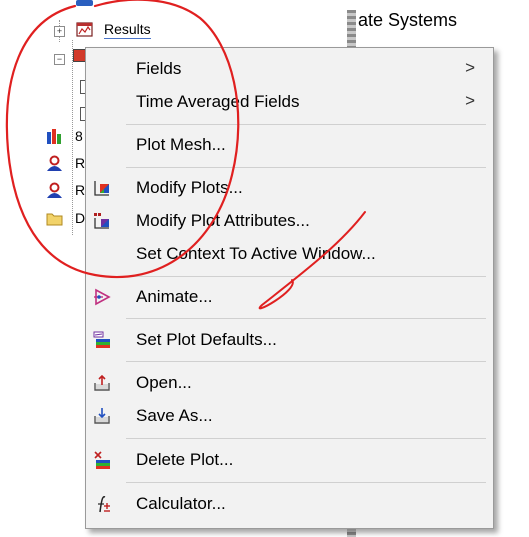 This screenshot has height=537, width=529. Describe the element at coordinates (79, 136) in the screenshot. I see `tree-item-partial: 8` at that location.